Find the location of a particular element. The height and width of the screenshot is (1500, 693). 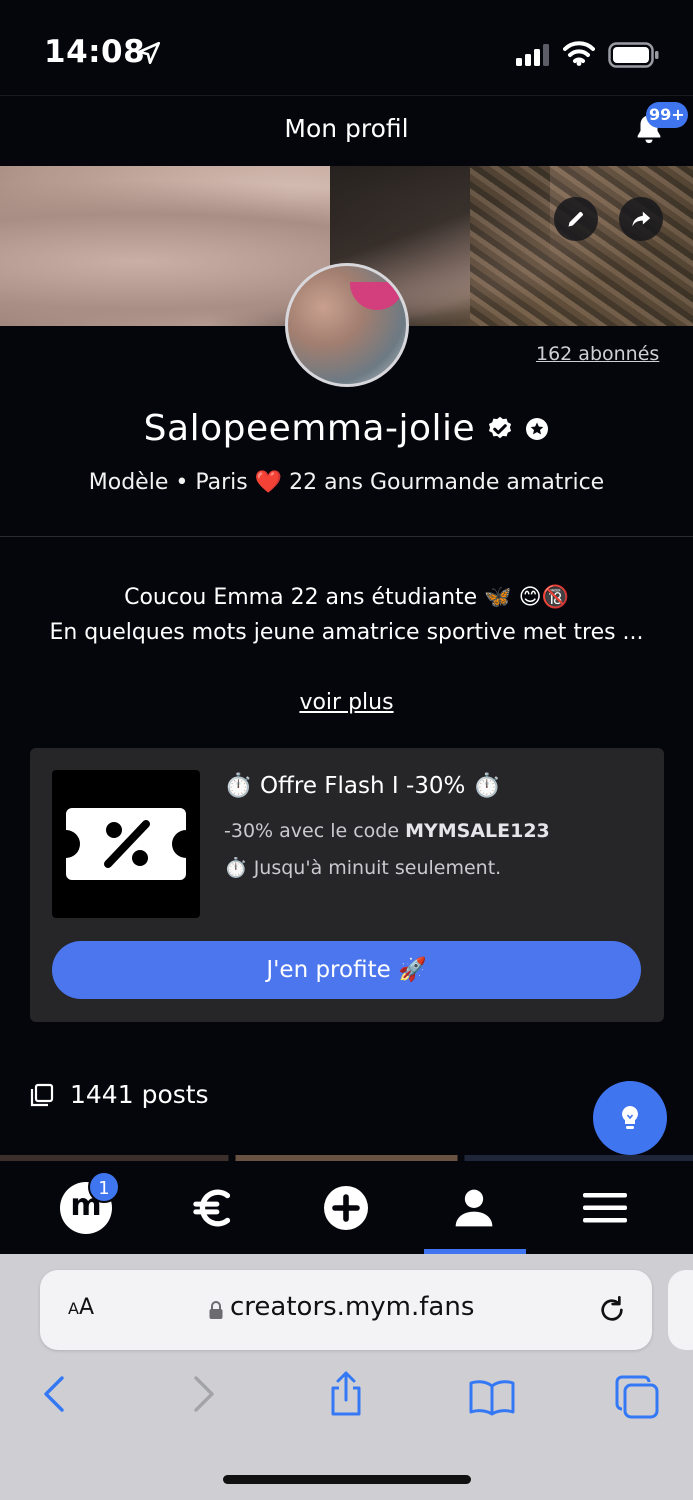

posts-count-label: 1441 posts is located at coordinates (139, 1094).